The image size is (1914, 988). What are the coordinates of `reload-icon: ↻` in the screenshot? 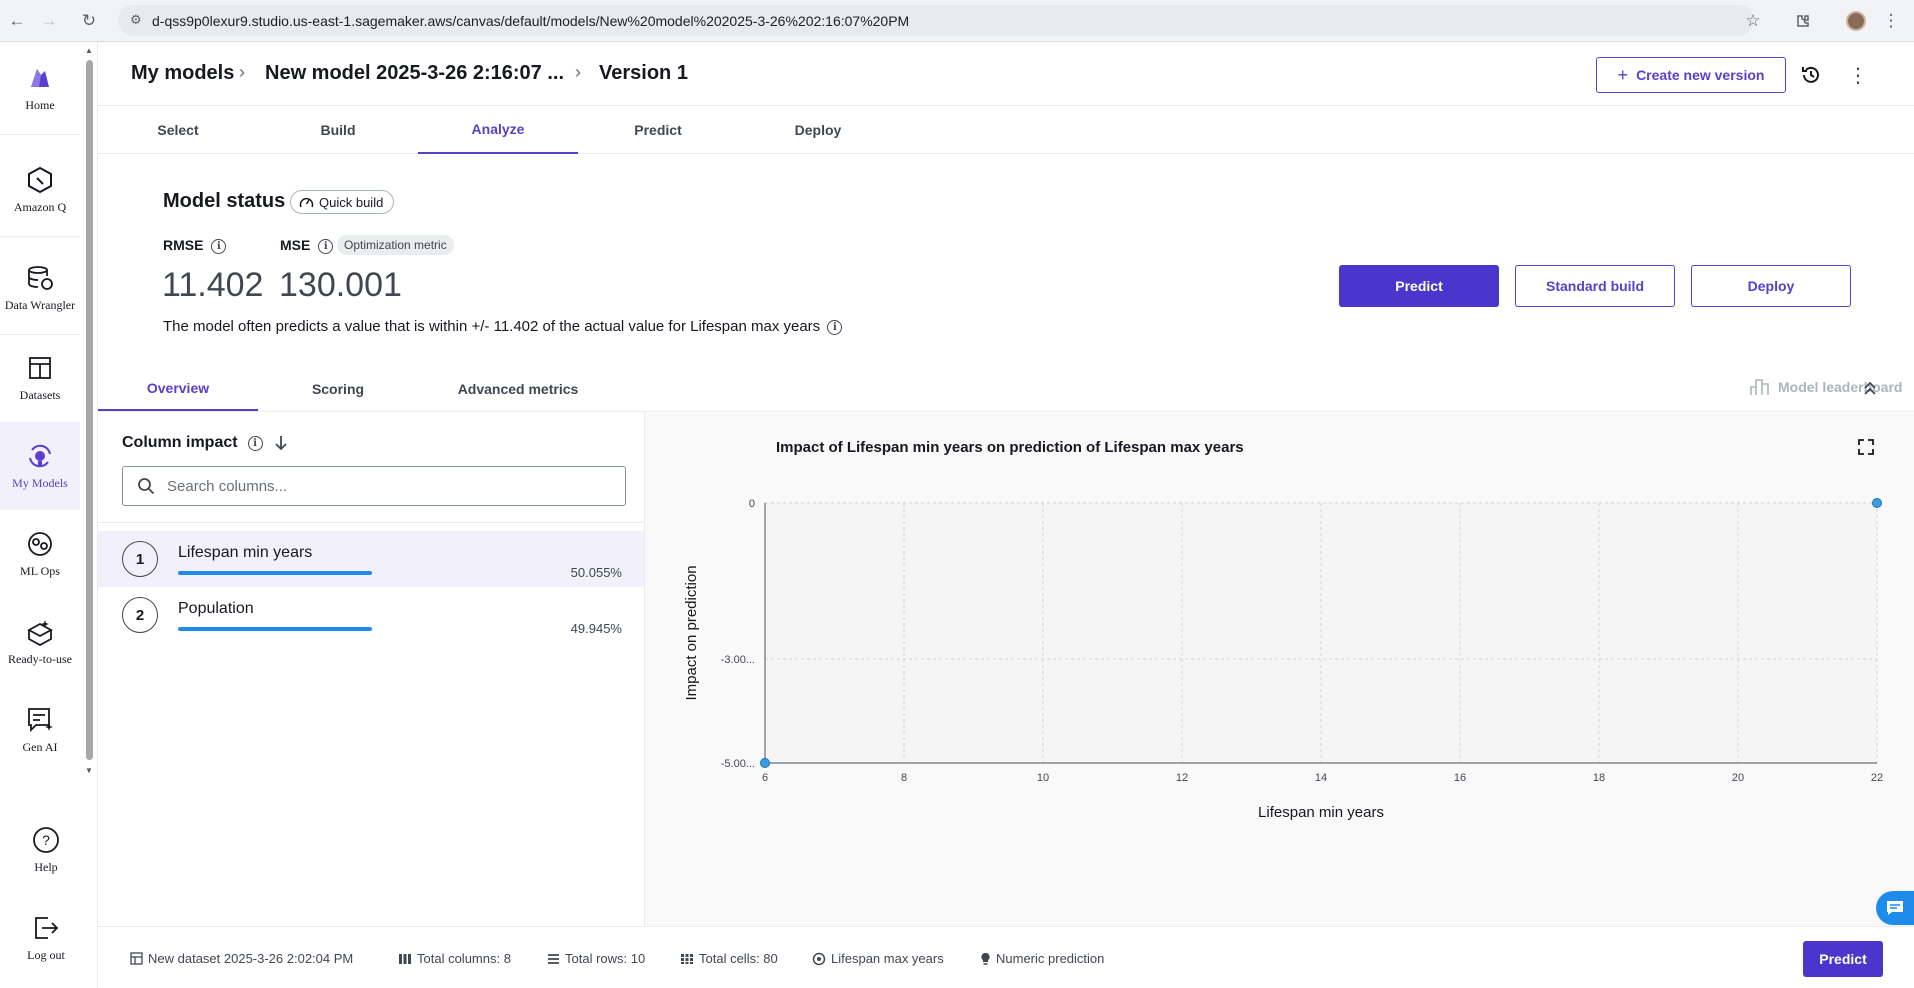 It's located at (89, 21).